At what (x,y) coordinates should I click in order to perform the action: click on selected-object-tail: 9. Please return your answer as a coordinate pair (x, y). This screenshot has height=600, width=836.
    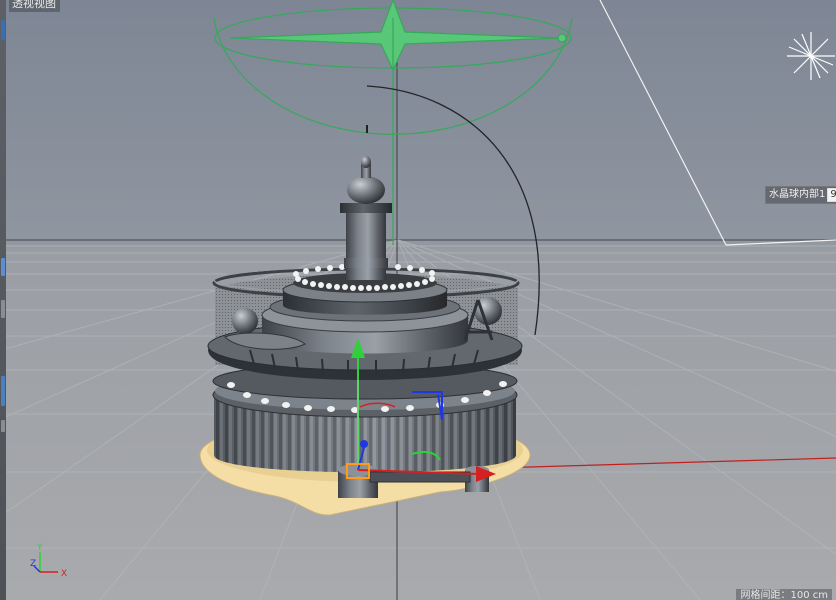
    Looking at the image, I should click on (831, 195).